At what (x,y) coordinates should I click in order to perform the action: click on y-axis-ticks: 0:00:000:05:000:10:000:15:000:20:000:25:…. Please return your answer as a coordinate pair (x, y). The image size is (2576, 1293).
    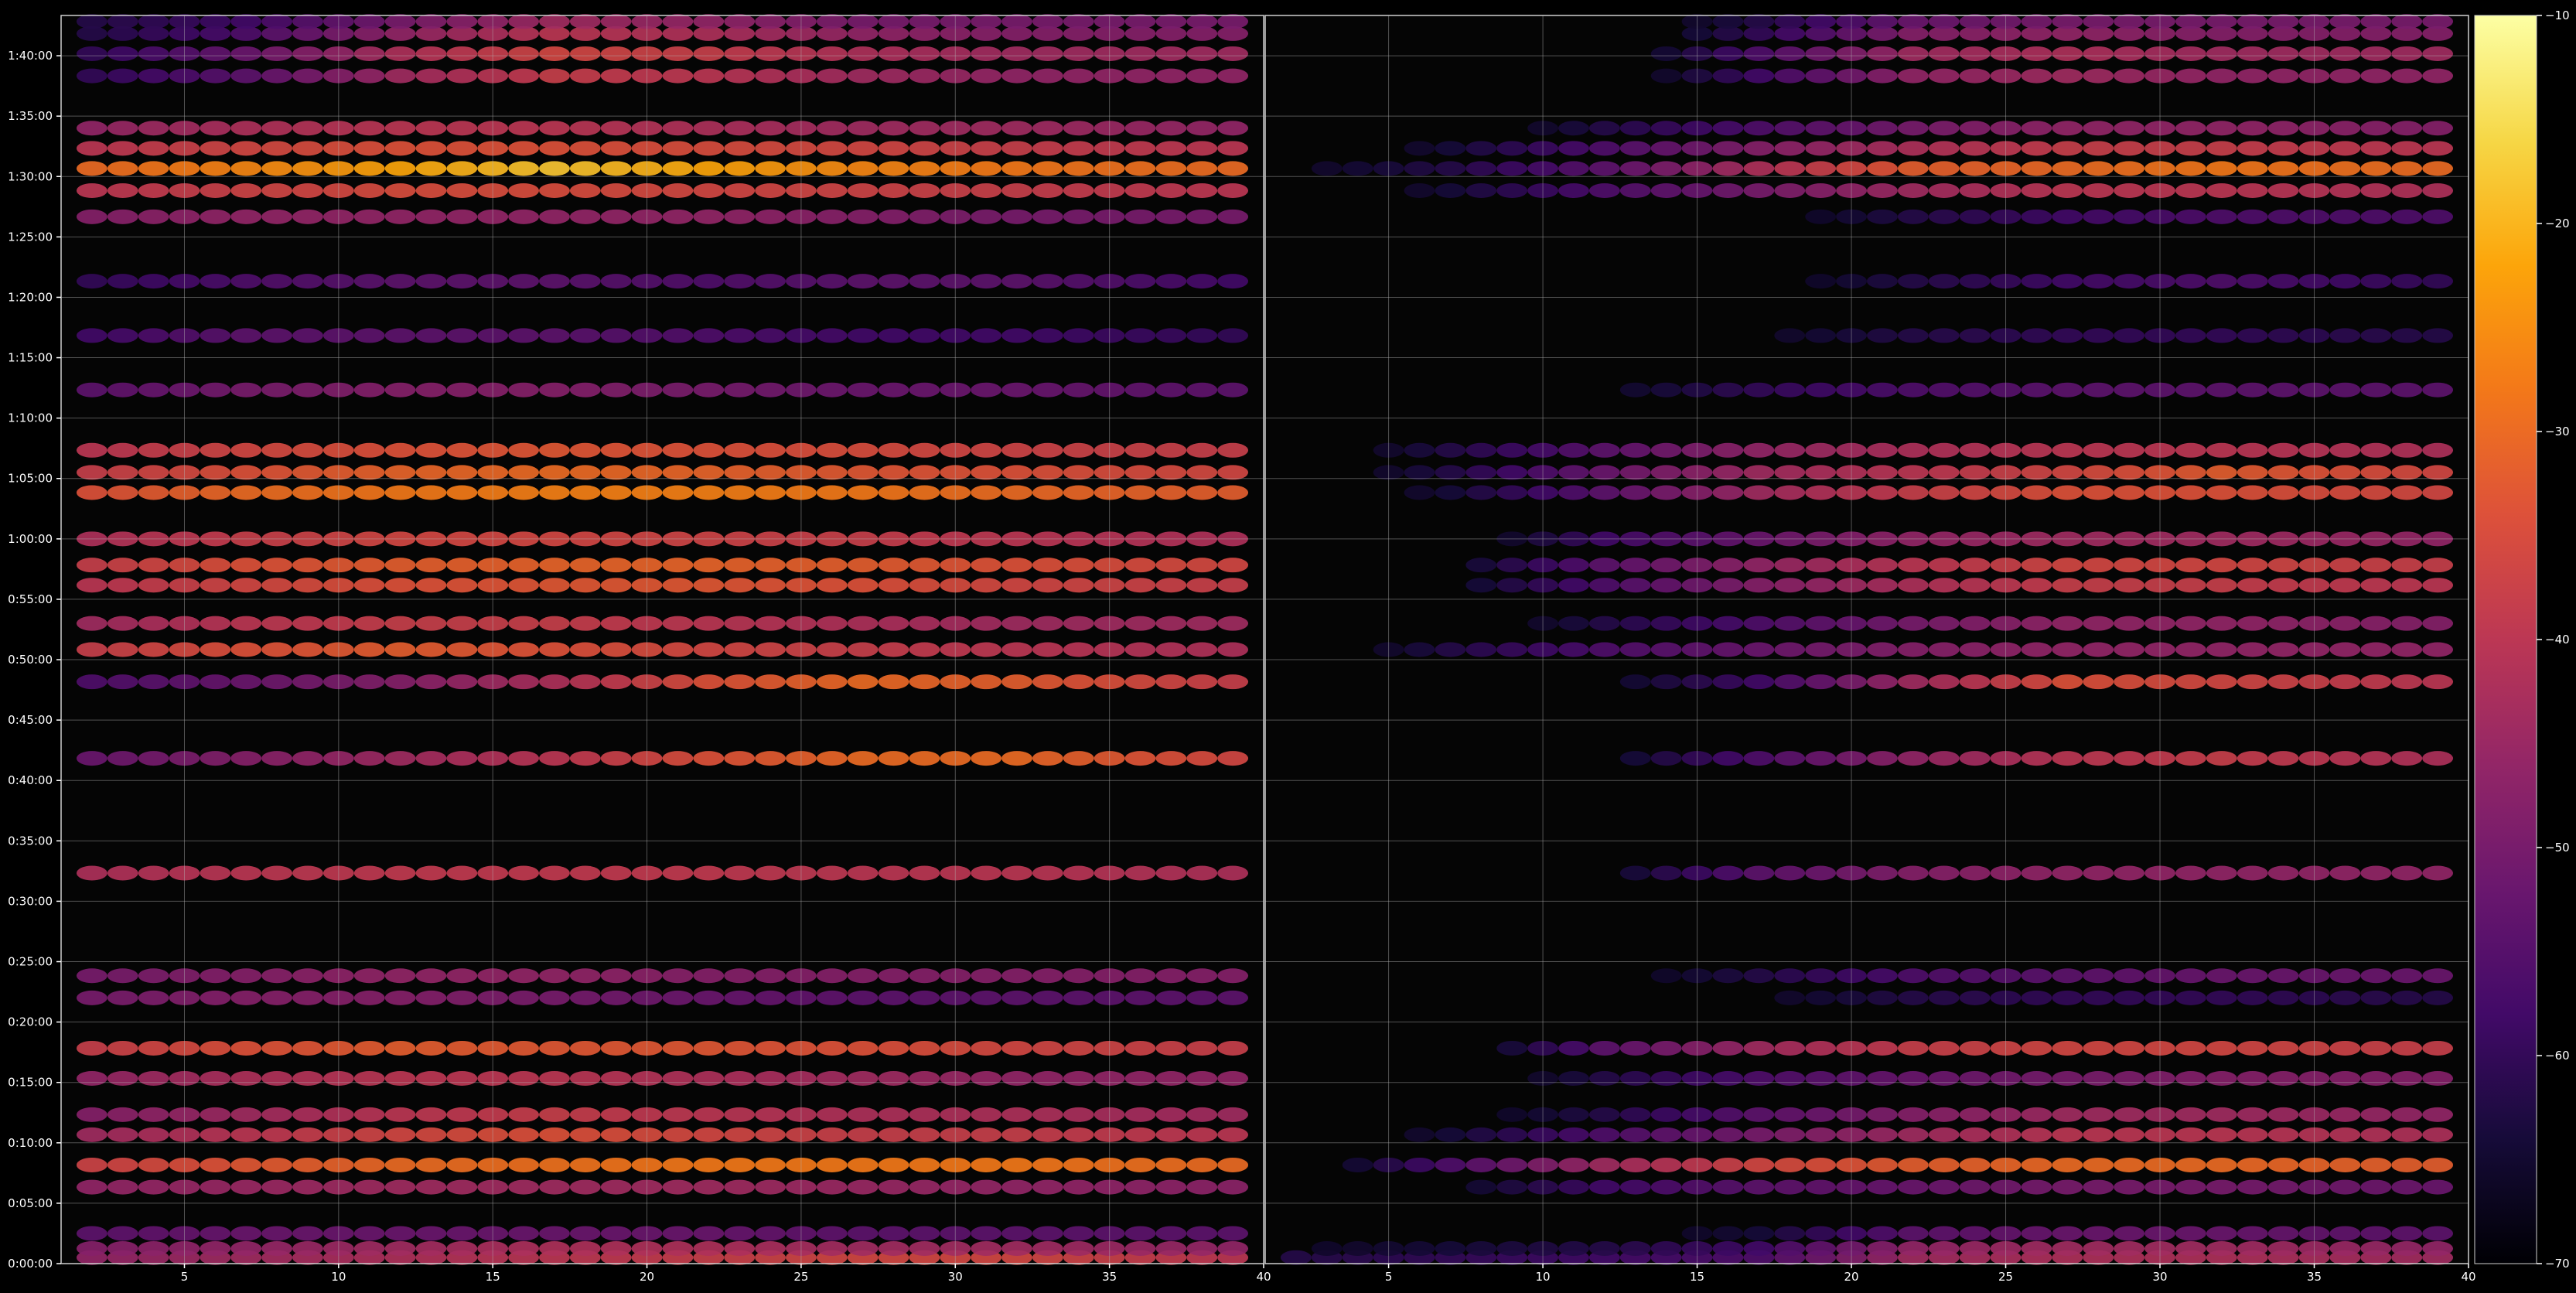
    Looking at the image, I should click on (34, 660).